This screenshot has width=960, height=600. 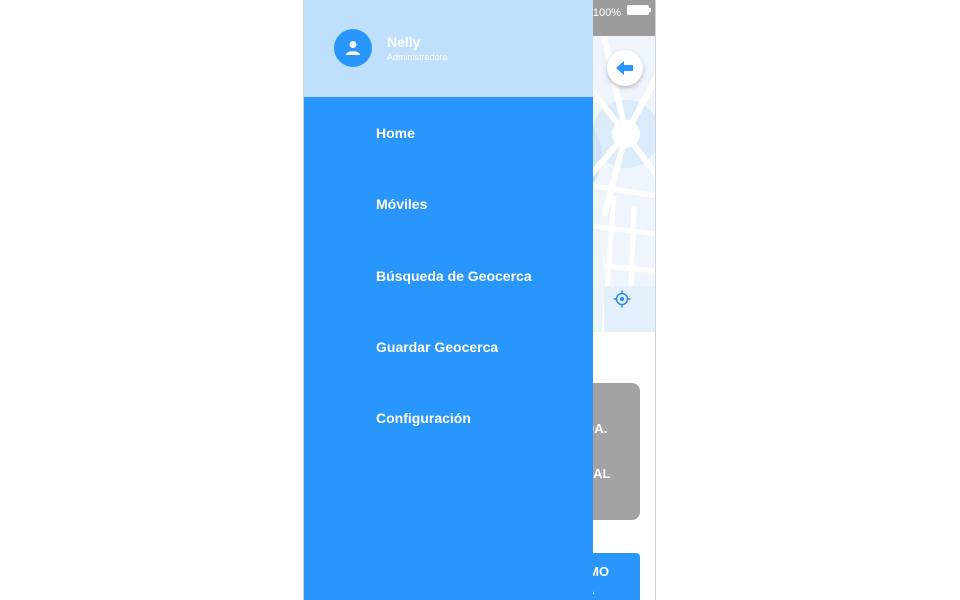 I want to click on avatar, so click(x=353, y=48).